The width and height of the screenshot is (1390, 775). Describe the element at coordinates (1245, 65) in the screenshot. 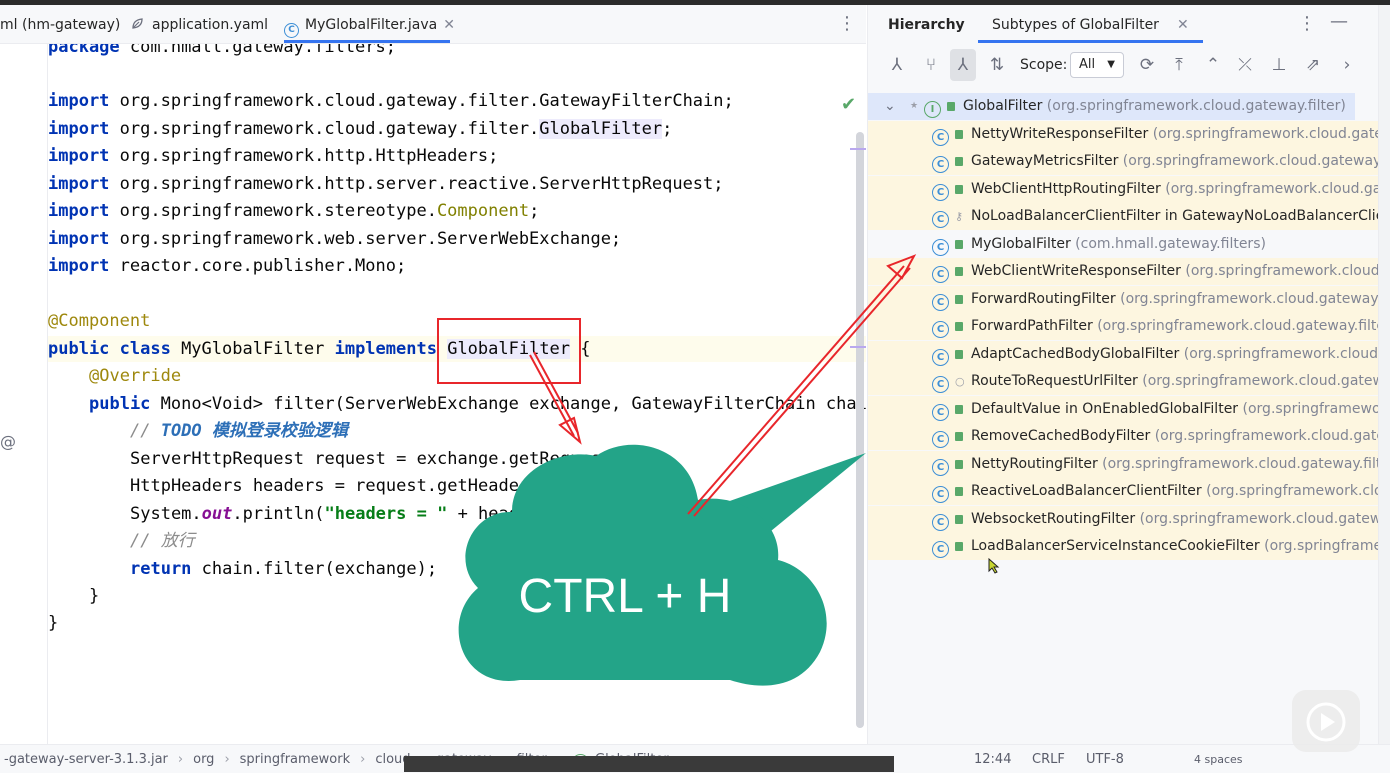

I see `collapse-all-icon: ⤫` at that location.